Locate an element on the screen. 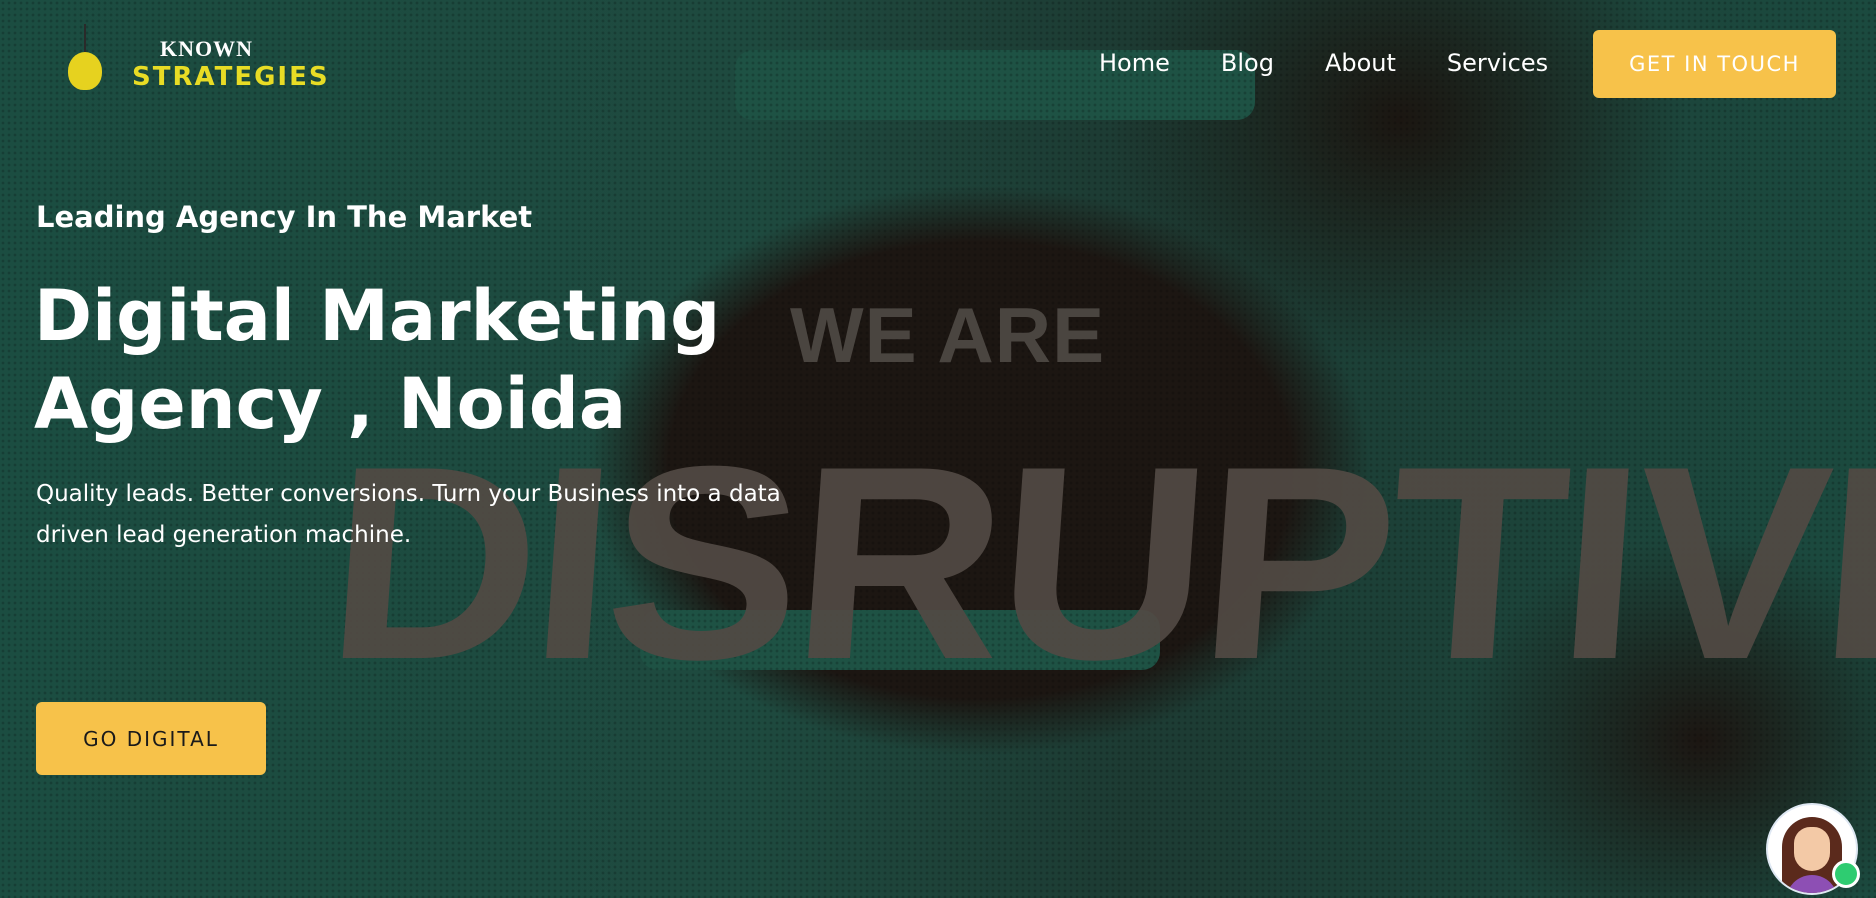 The width and height of the screenshot is (1876, 898). headline-line-1: Digital Marketing is located at coordinates (377, 316).